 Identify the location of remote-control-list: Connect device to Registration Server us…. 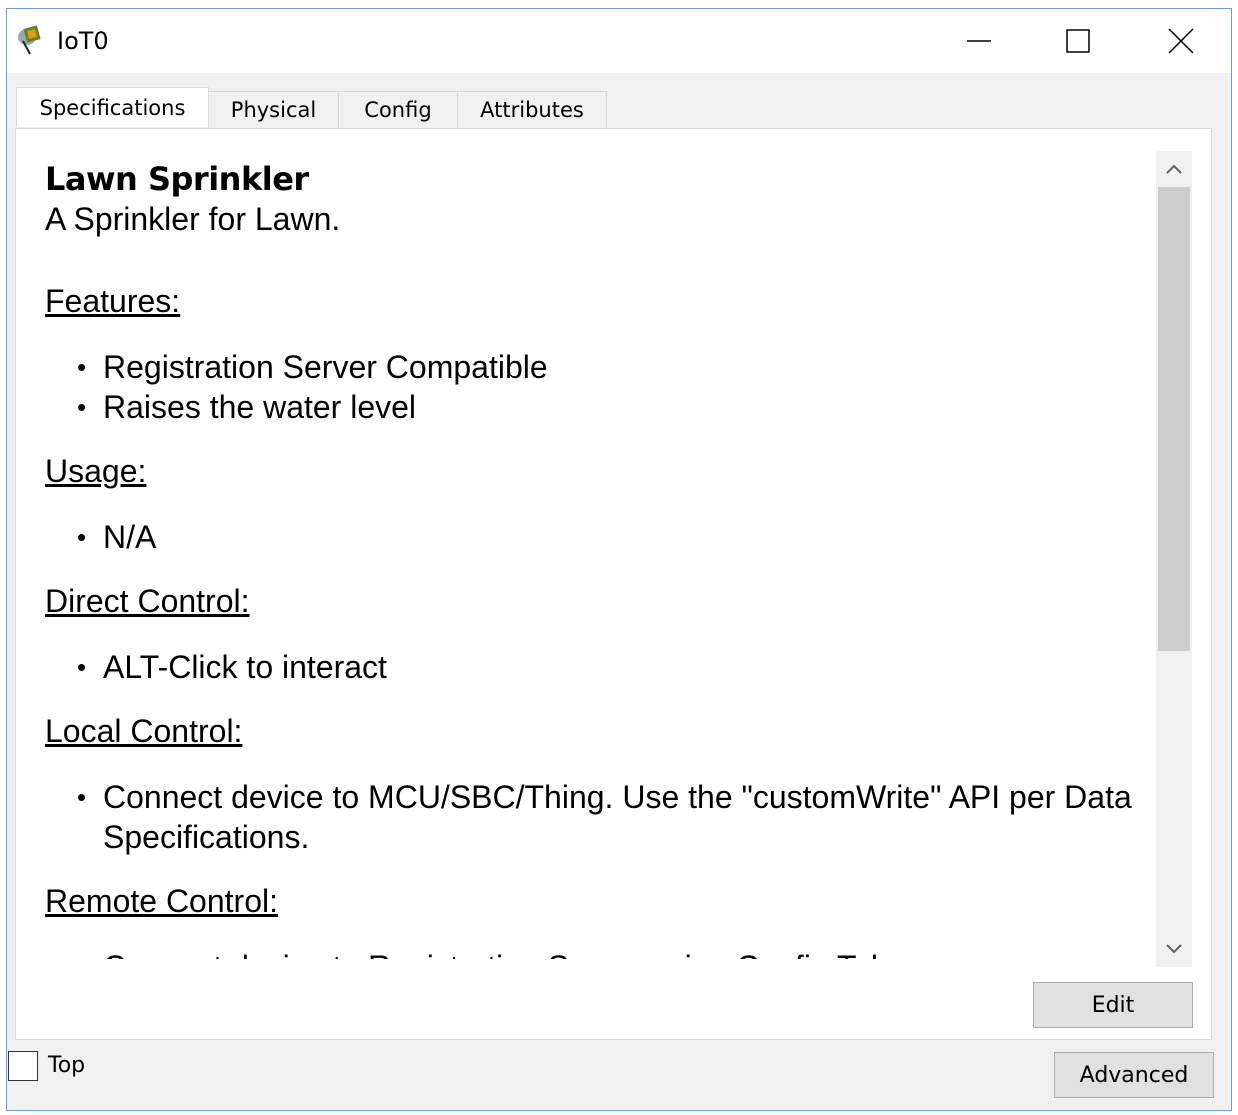
(600, 953).